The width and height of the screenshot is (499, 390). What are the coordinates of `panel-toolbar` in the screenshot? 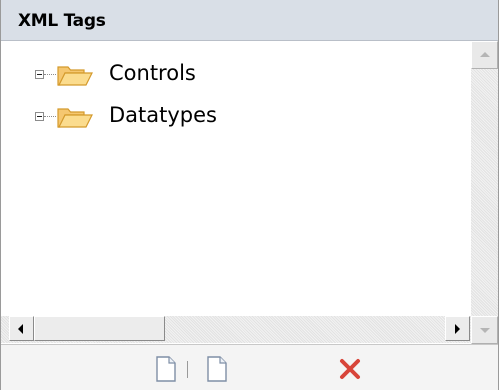 It's located at (249, 367).